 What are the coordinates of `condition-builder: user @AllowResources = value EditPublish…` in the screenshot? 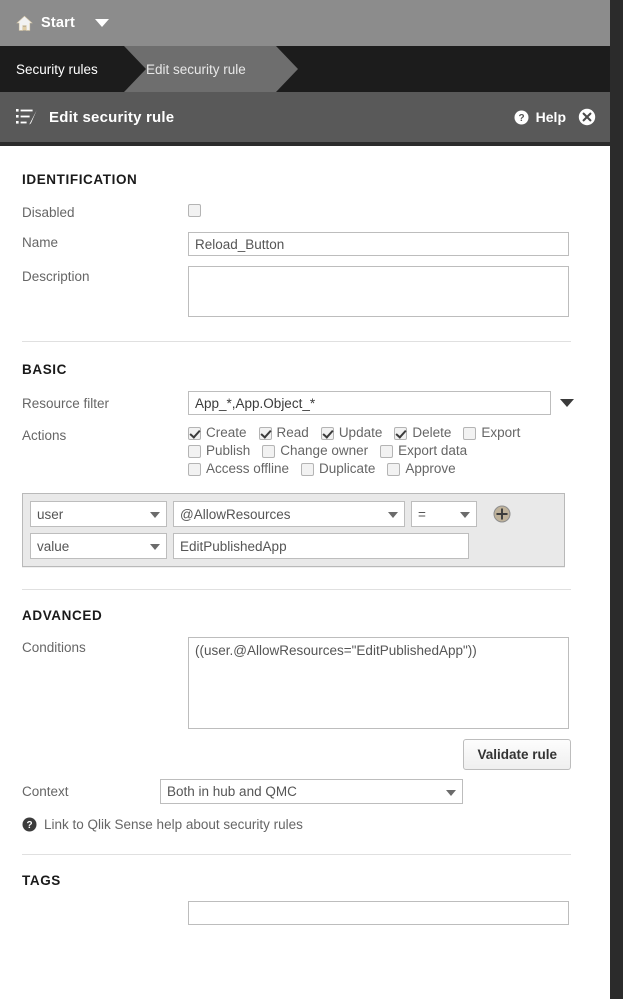 It's located at (293, 530).